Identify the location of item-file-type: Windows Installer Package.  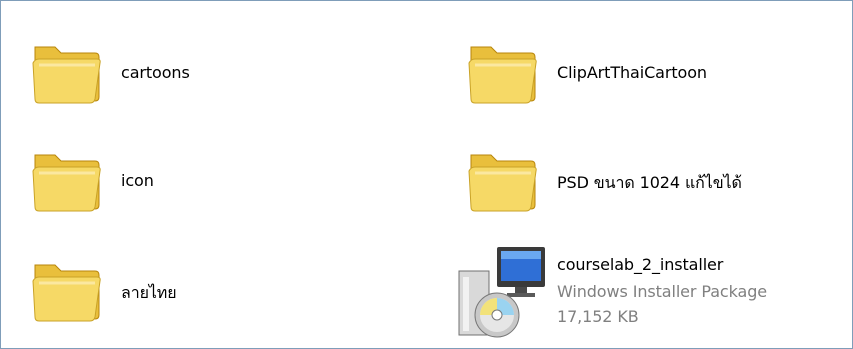
(662, 291).